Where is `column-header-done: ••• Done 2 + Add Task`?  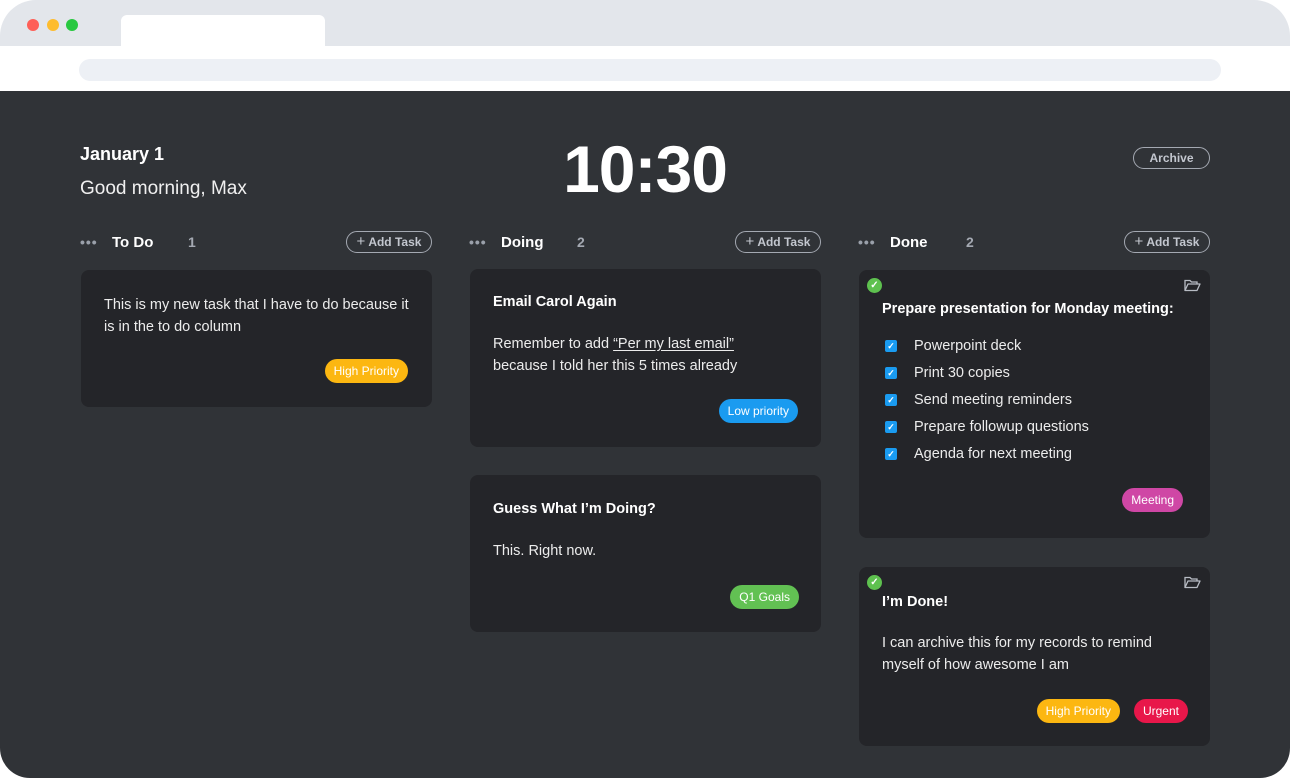 column-header-done: ••• Done 2 + Add Task is located at coordinates (1034, 242).